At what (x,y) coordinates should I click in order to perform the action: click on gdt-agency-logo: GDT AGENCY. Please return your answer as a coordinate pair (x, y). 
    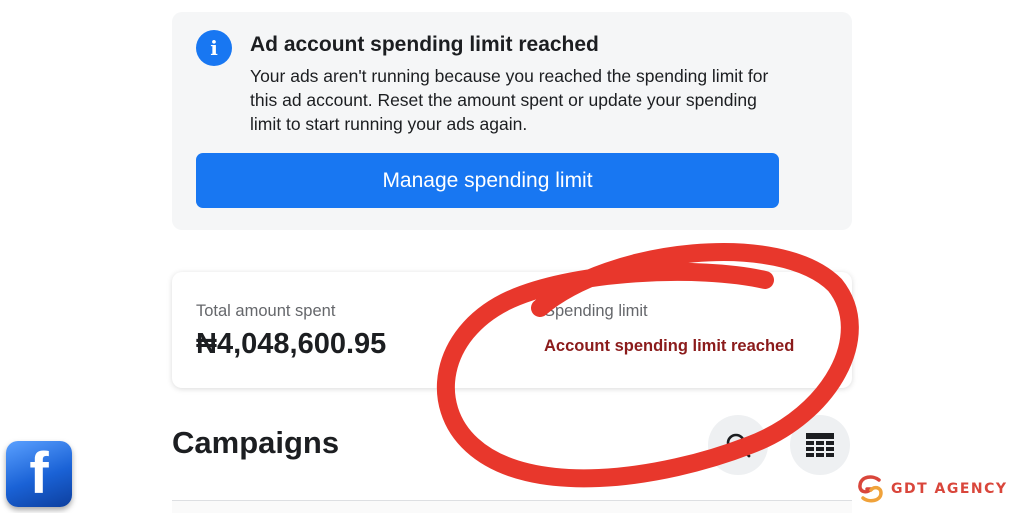
    Looking at the image, I should click on (931, 489).